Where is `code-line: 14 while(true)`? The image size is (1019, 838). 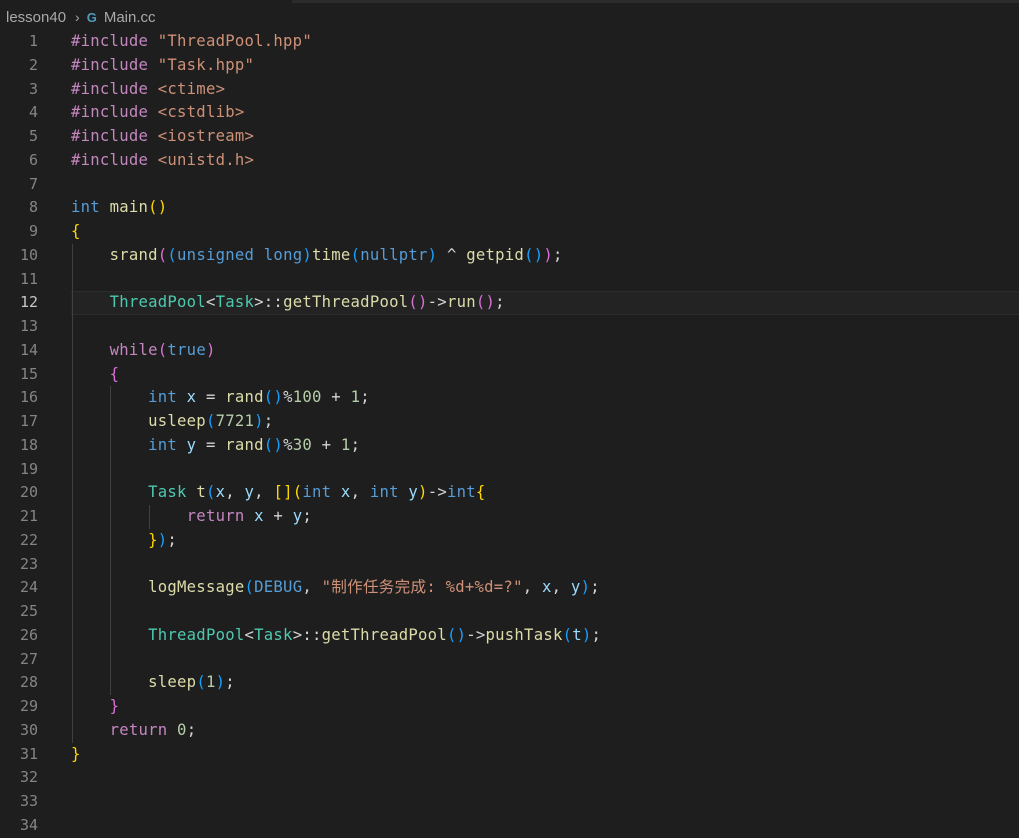 code-line: 14 while(true) is located at coordinates (509, 351).